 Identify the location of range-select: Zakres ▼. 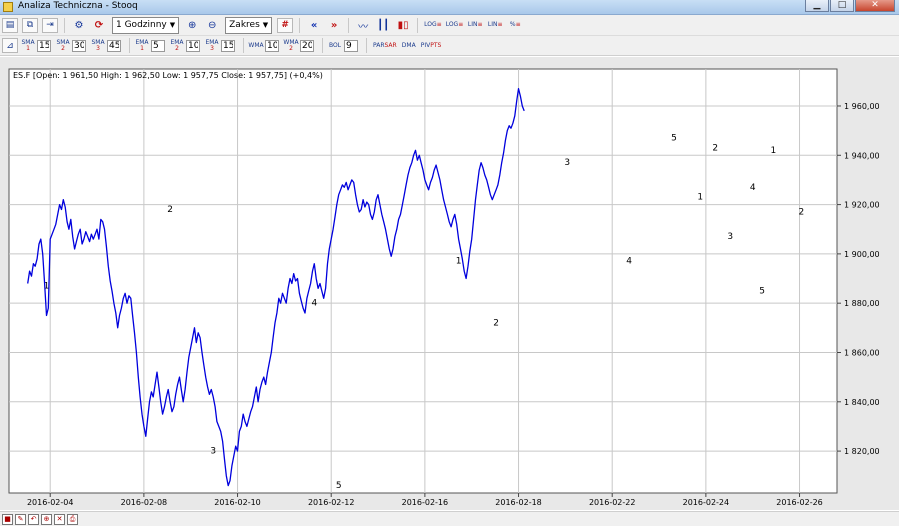
(249, 25).